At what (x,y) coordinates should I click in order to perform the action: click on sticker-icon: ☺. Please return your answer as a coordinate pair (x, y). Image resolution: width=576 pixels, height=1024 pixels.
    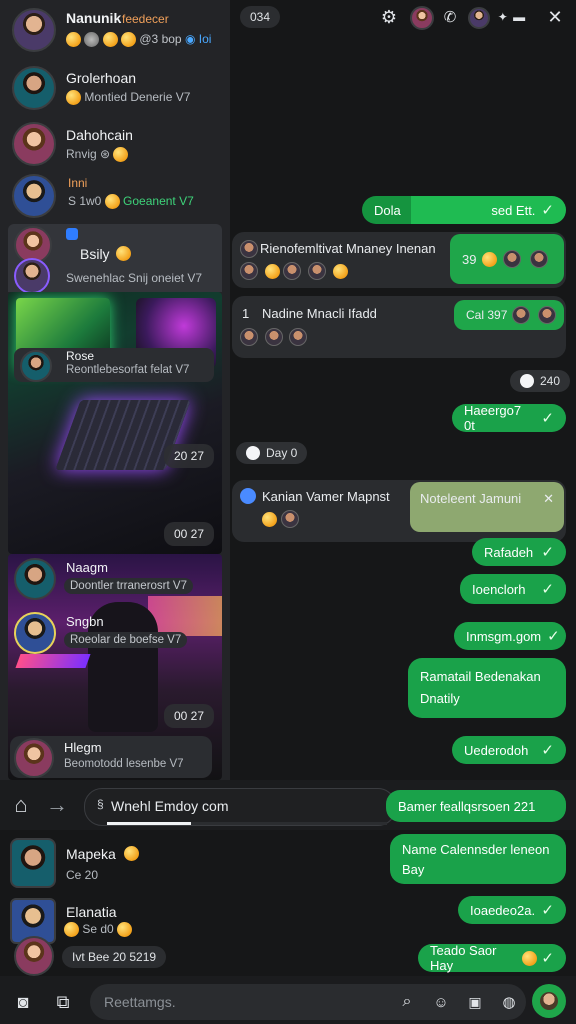
    Looking at the image, I should click on (441, 1002).